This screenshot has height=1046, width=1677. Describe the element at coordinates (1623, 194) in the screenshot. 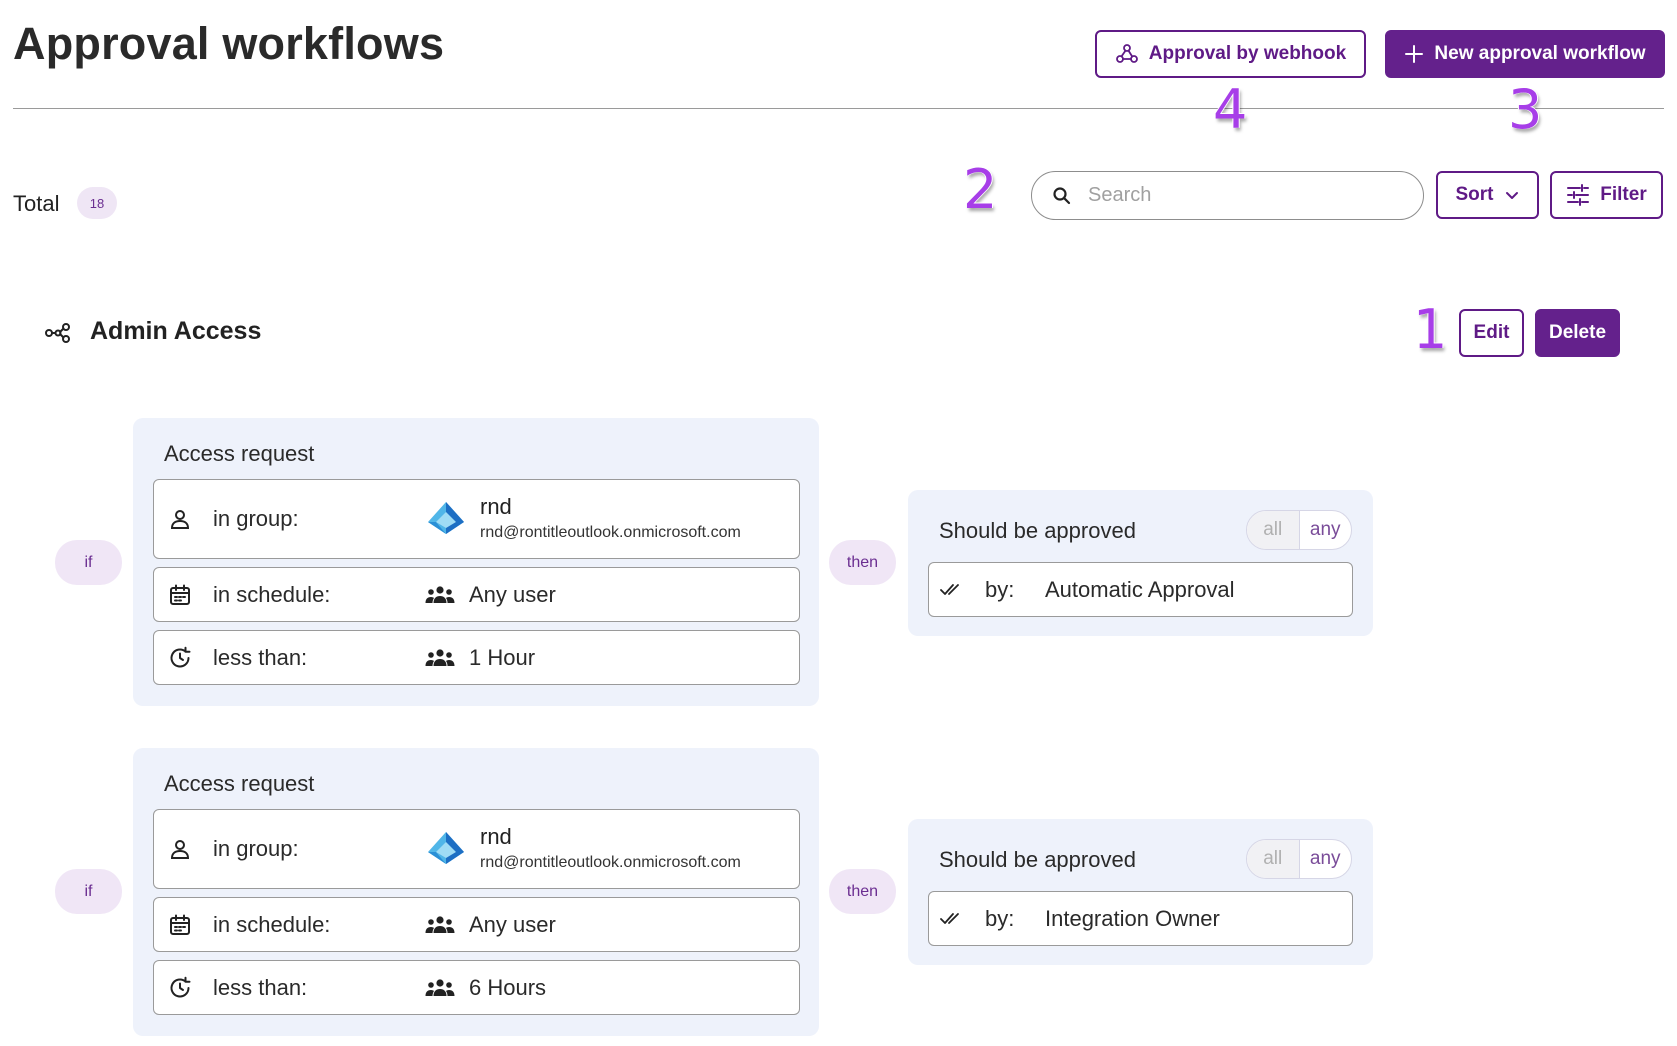

I see `filter-label: Filter` at that location.